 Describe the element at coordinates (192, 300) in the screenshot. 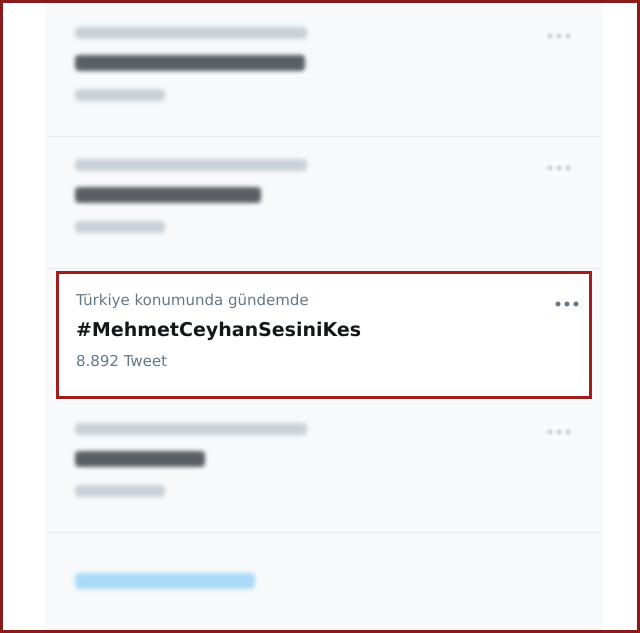

I see `trend-context: Türkiye konumunda gündemde` at that location.